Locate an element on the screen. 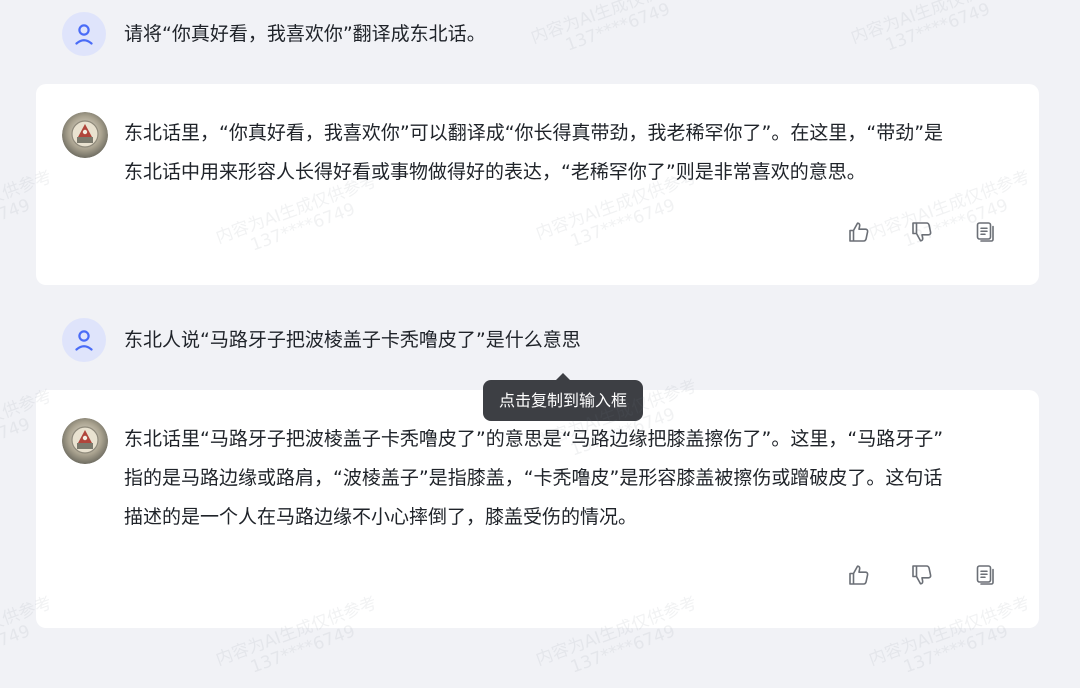 The height and width of the screenshot is (688, 1080). user-message-1: 请将“你真好看，我喜欢你”翻译成东北话。 is located at coordinates (274, 34).